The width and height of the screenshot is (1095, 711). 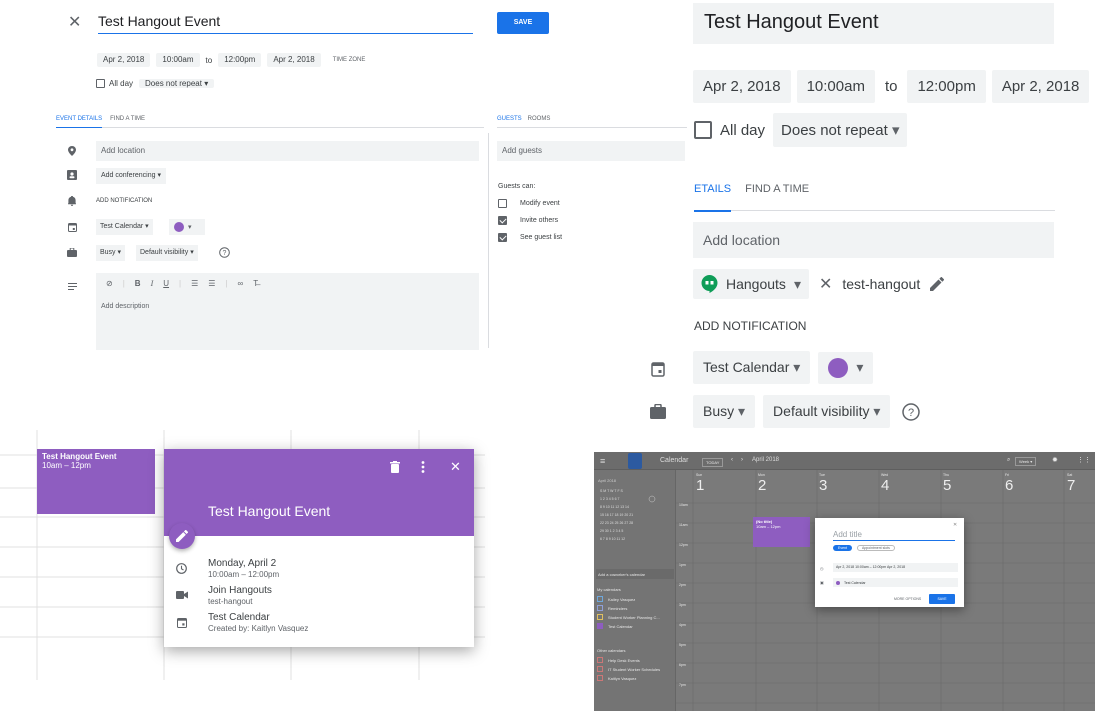 I want to click on gear-icon: ✹, so click(x=1055, y=460).